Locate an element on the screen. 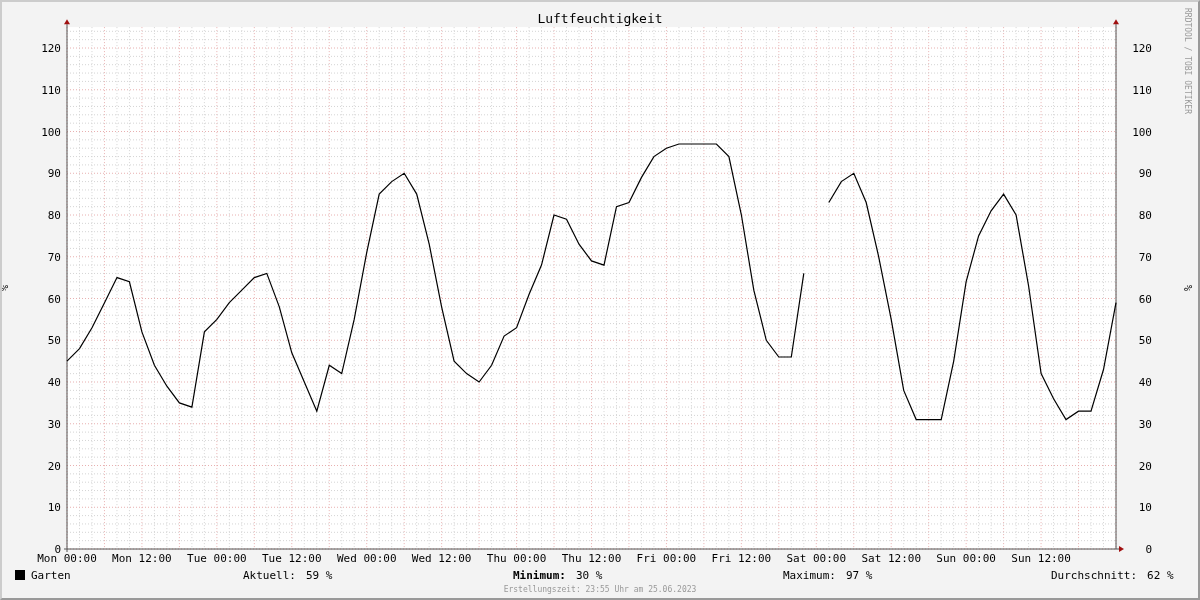  stat-label: Aktuell: is located at coordinates (269, 575).